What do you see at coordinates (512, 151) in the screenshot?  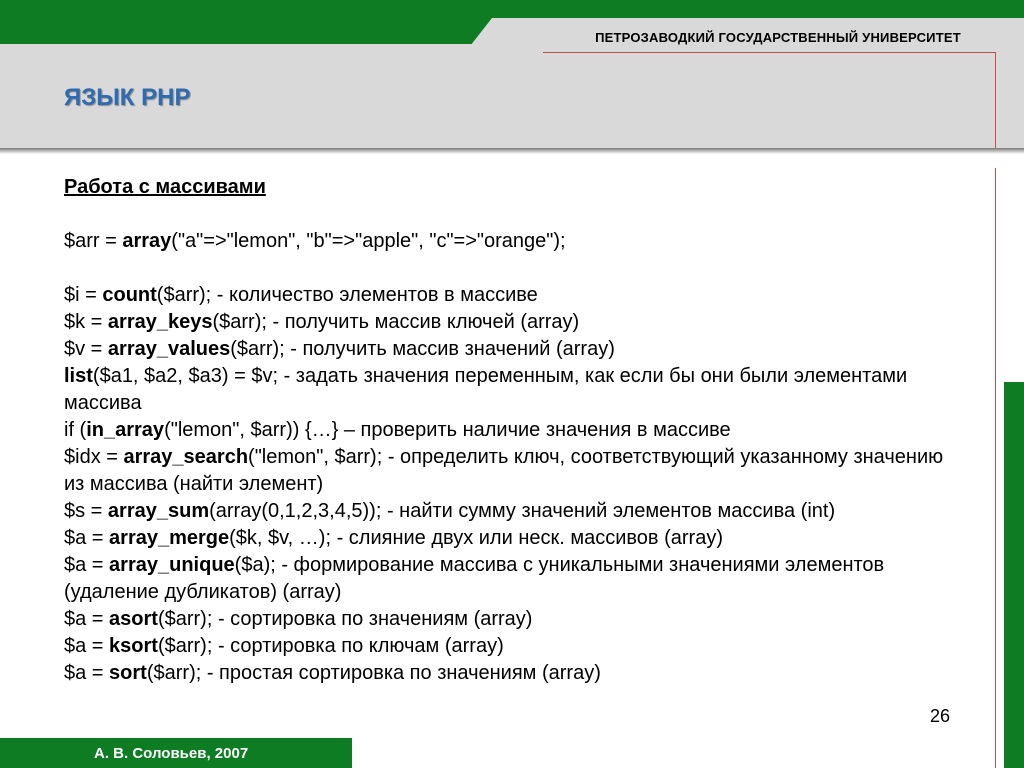 I see `title-bar-shadow` at bounding box center [512, 151].